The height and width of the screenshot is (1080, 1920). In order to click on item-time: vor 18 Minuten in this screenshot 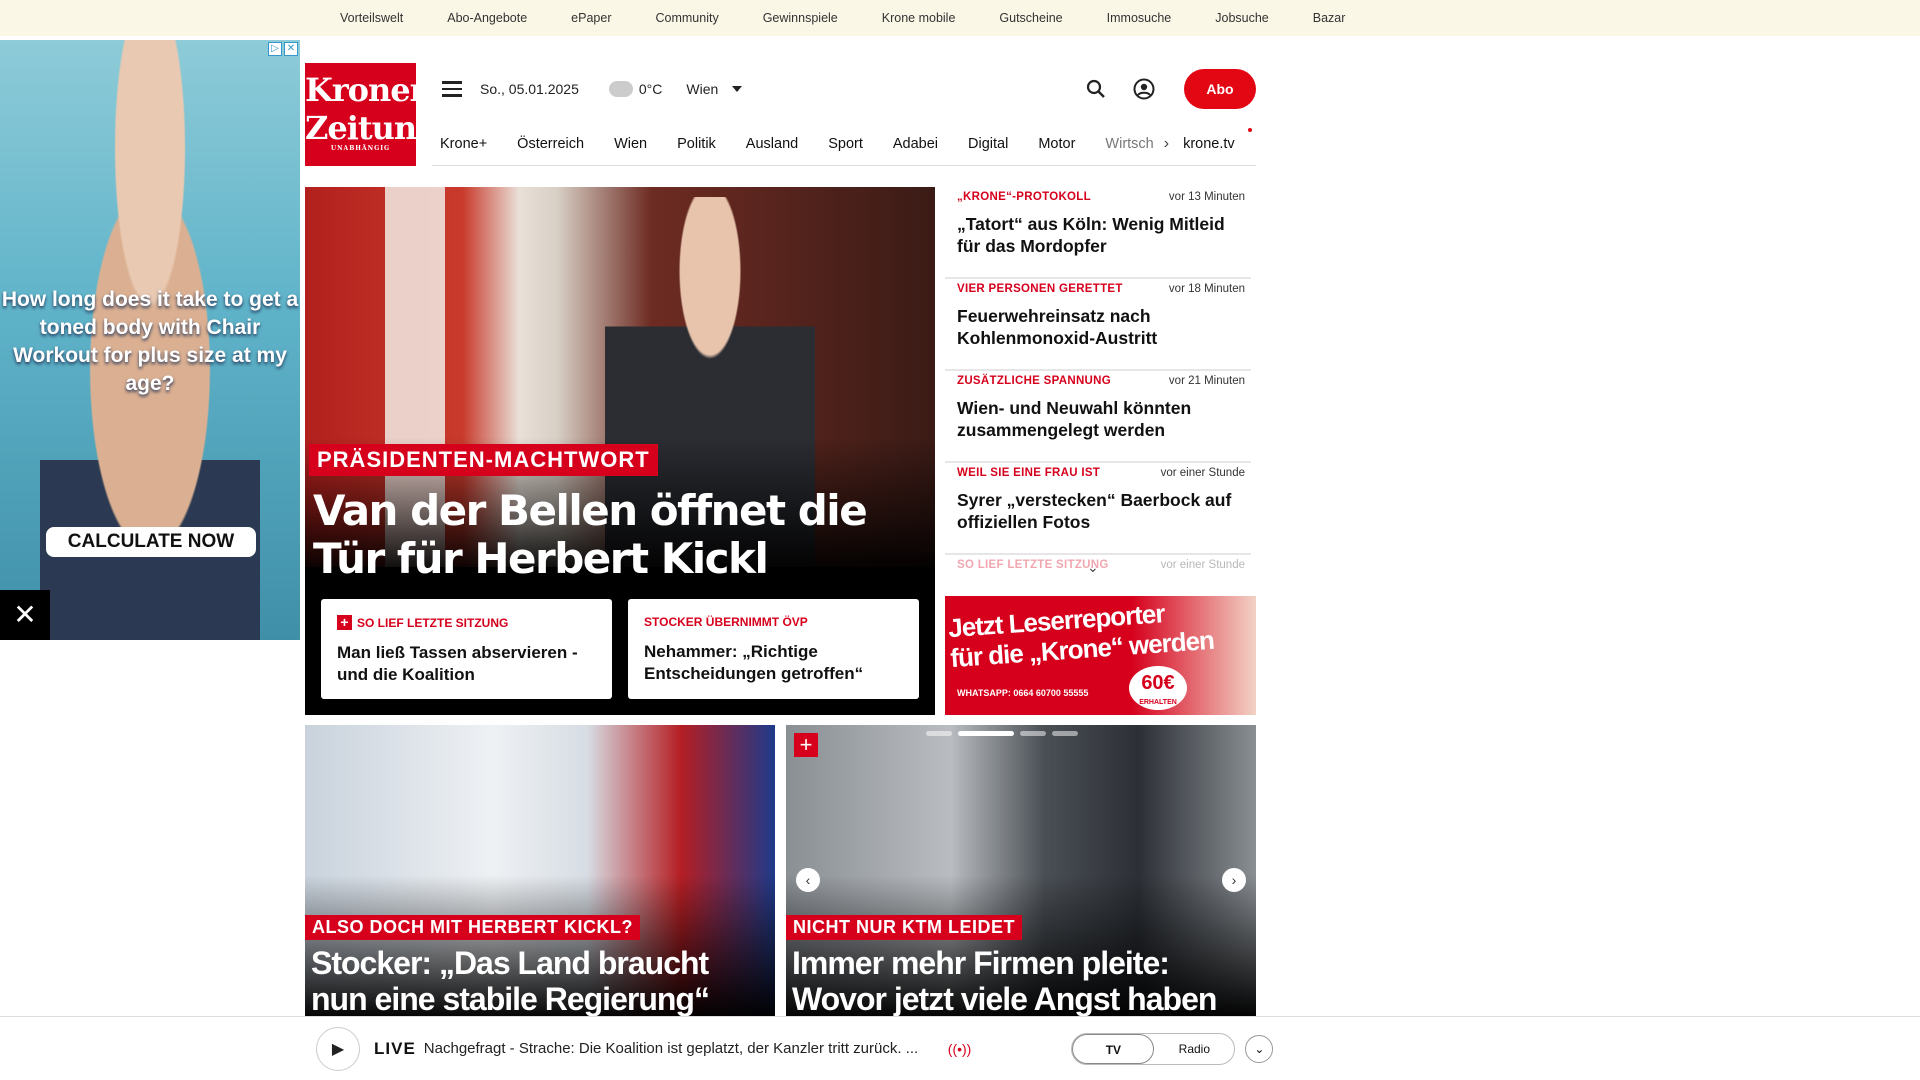, I will do `click(1206, 289)`.